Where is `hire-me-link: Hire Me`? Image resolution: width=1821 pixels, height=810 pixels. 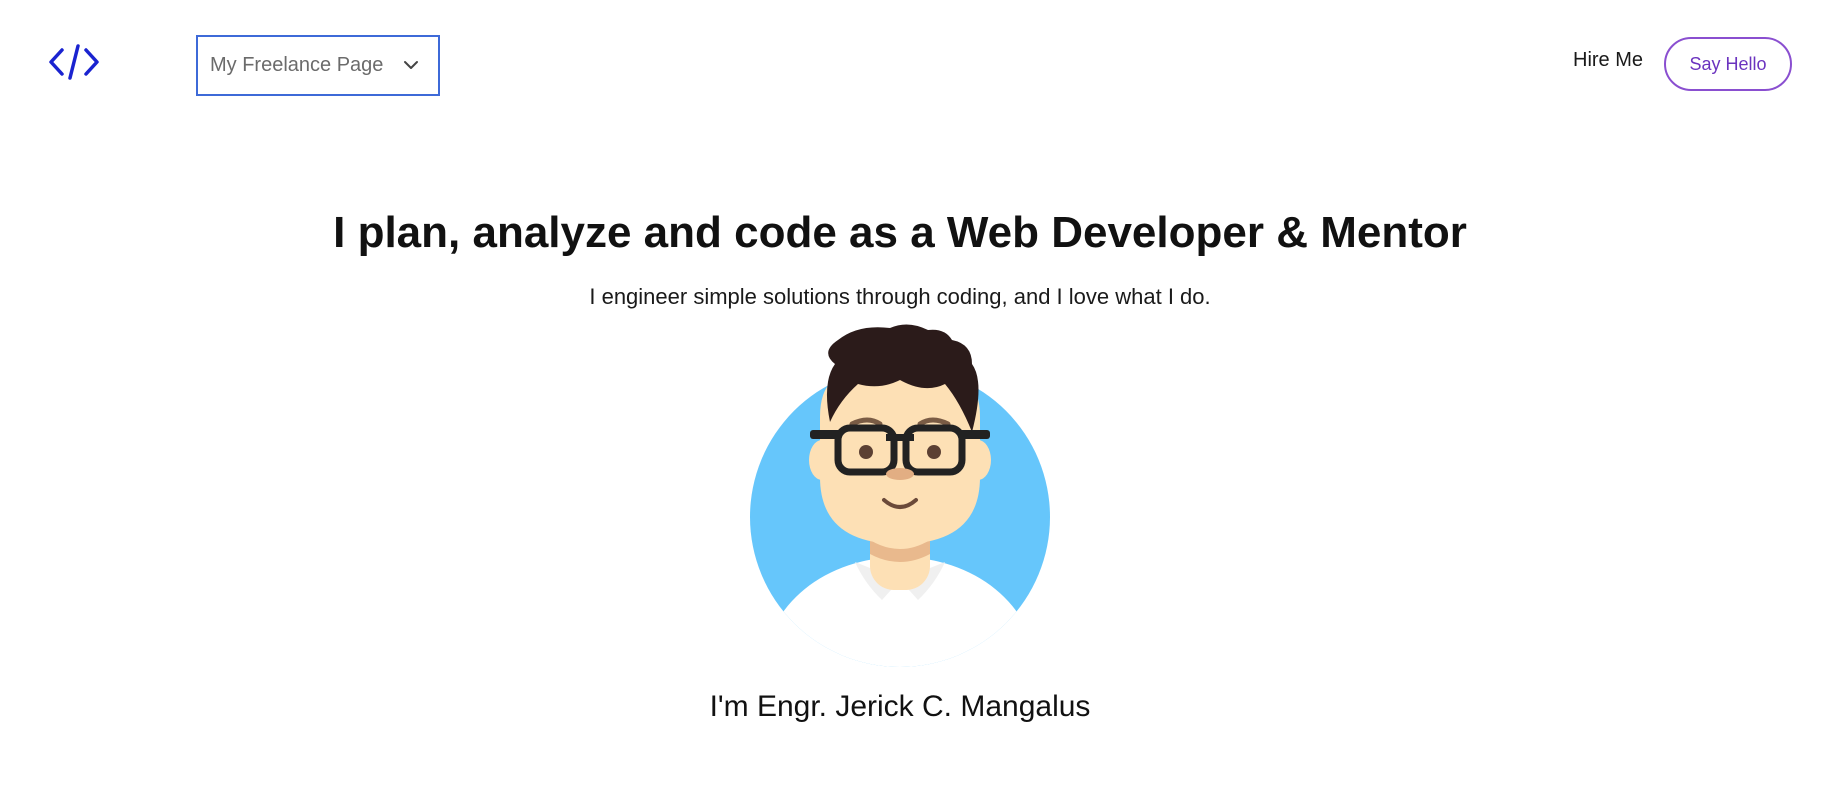 hire-me-link: Hire Me is located at coordinates (1608, 60).